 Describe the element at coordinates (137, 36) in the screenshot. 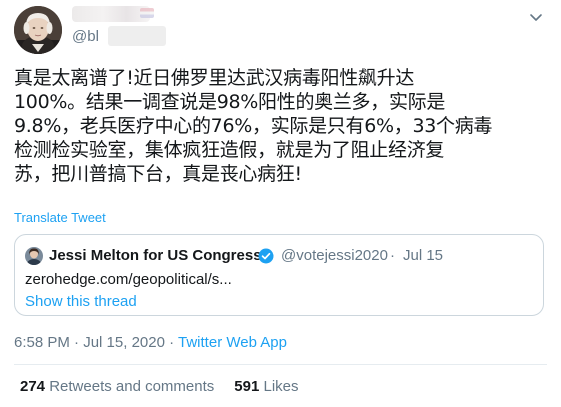

I see `author-handle-redacted` at that location.